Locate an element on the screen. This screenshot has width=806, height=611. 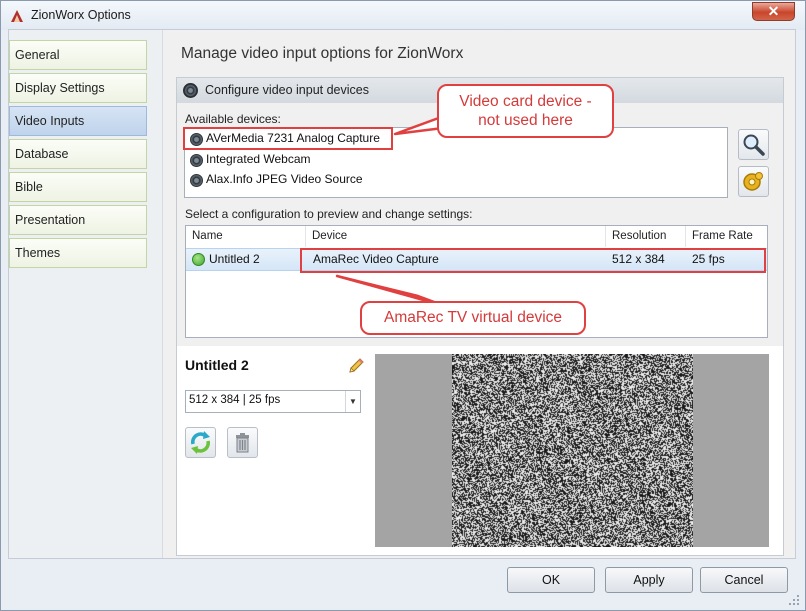
title-bar: ZionWorx Options ✕ is located at coordinates (403, 15).